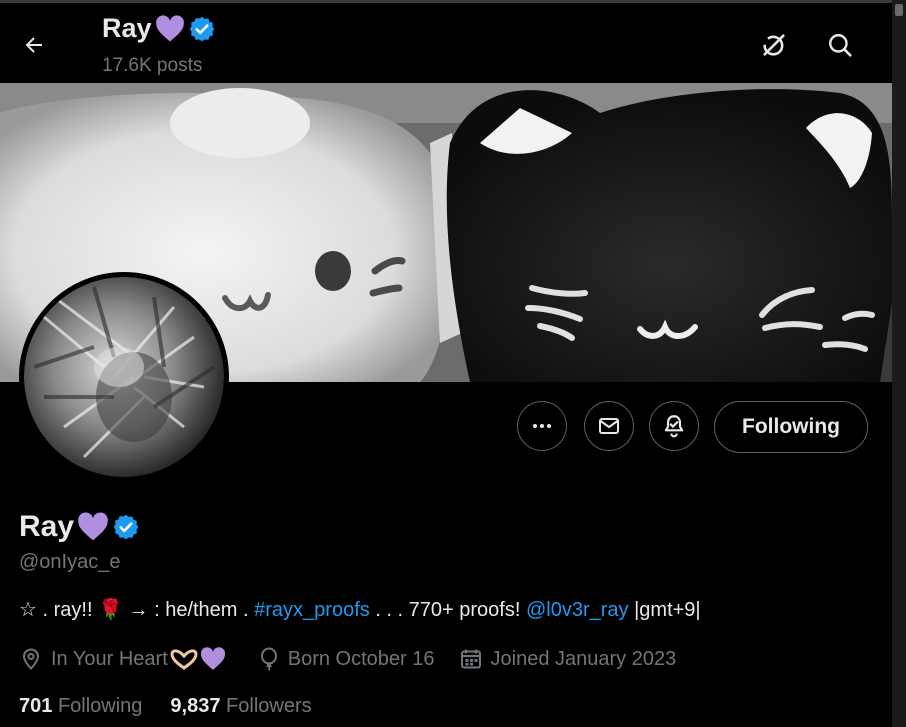 The image size is (906, 727). I want to click on bio-hashtag-link: #rayx_proofs, so click(312, 610).